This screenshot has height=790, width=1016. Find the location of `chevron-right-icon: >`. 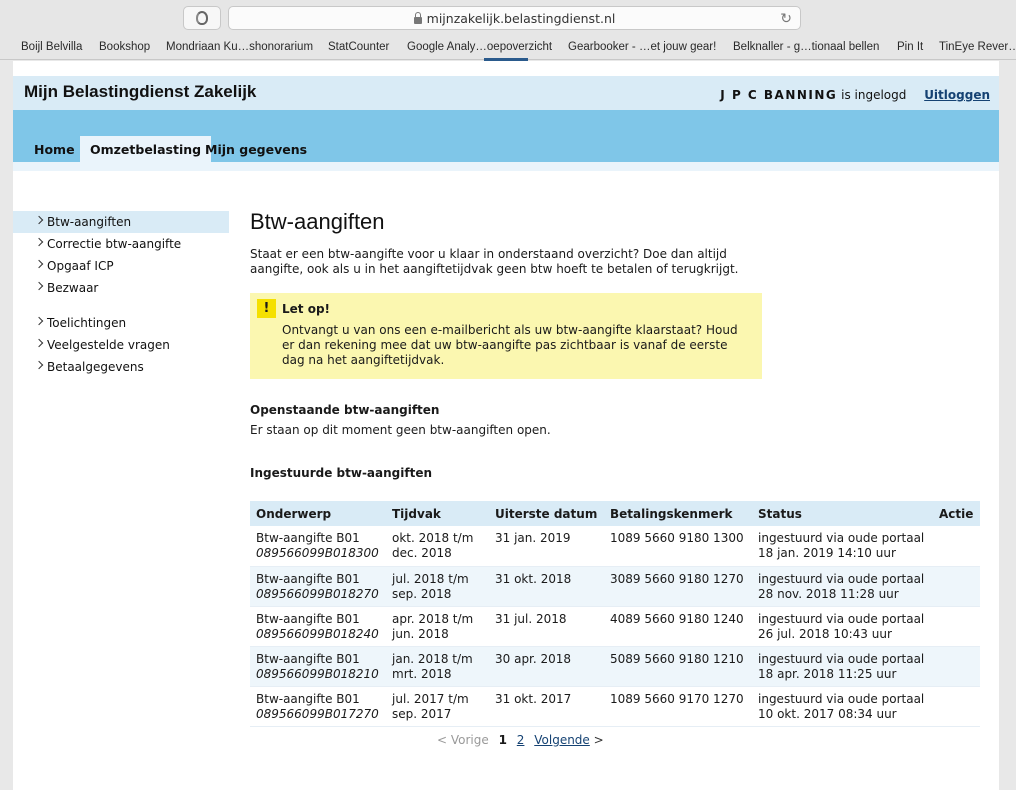

chevron-right-icon: > is located at coordinates (599, 740).